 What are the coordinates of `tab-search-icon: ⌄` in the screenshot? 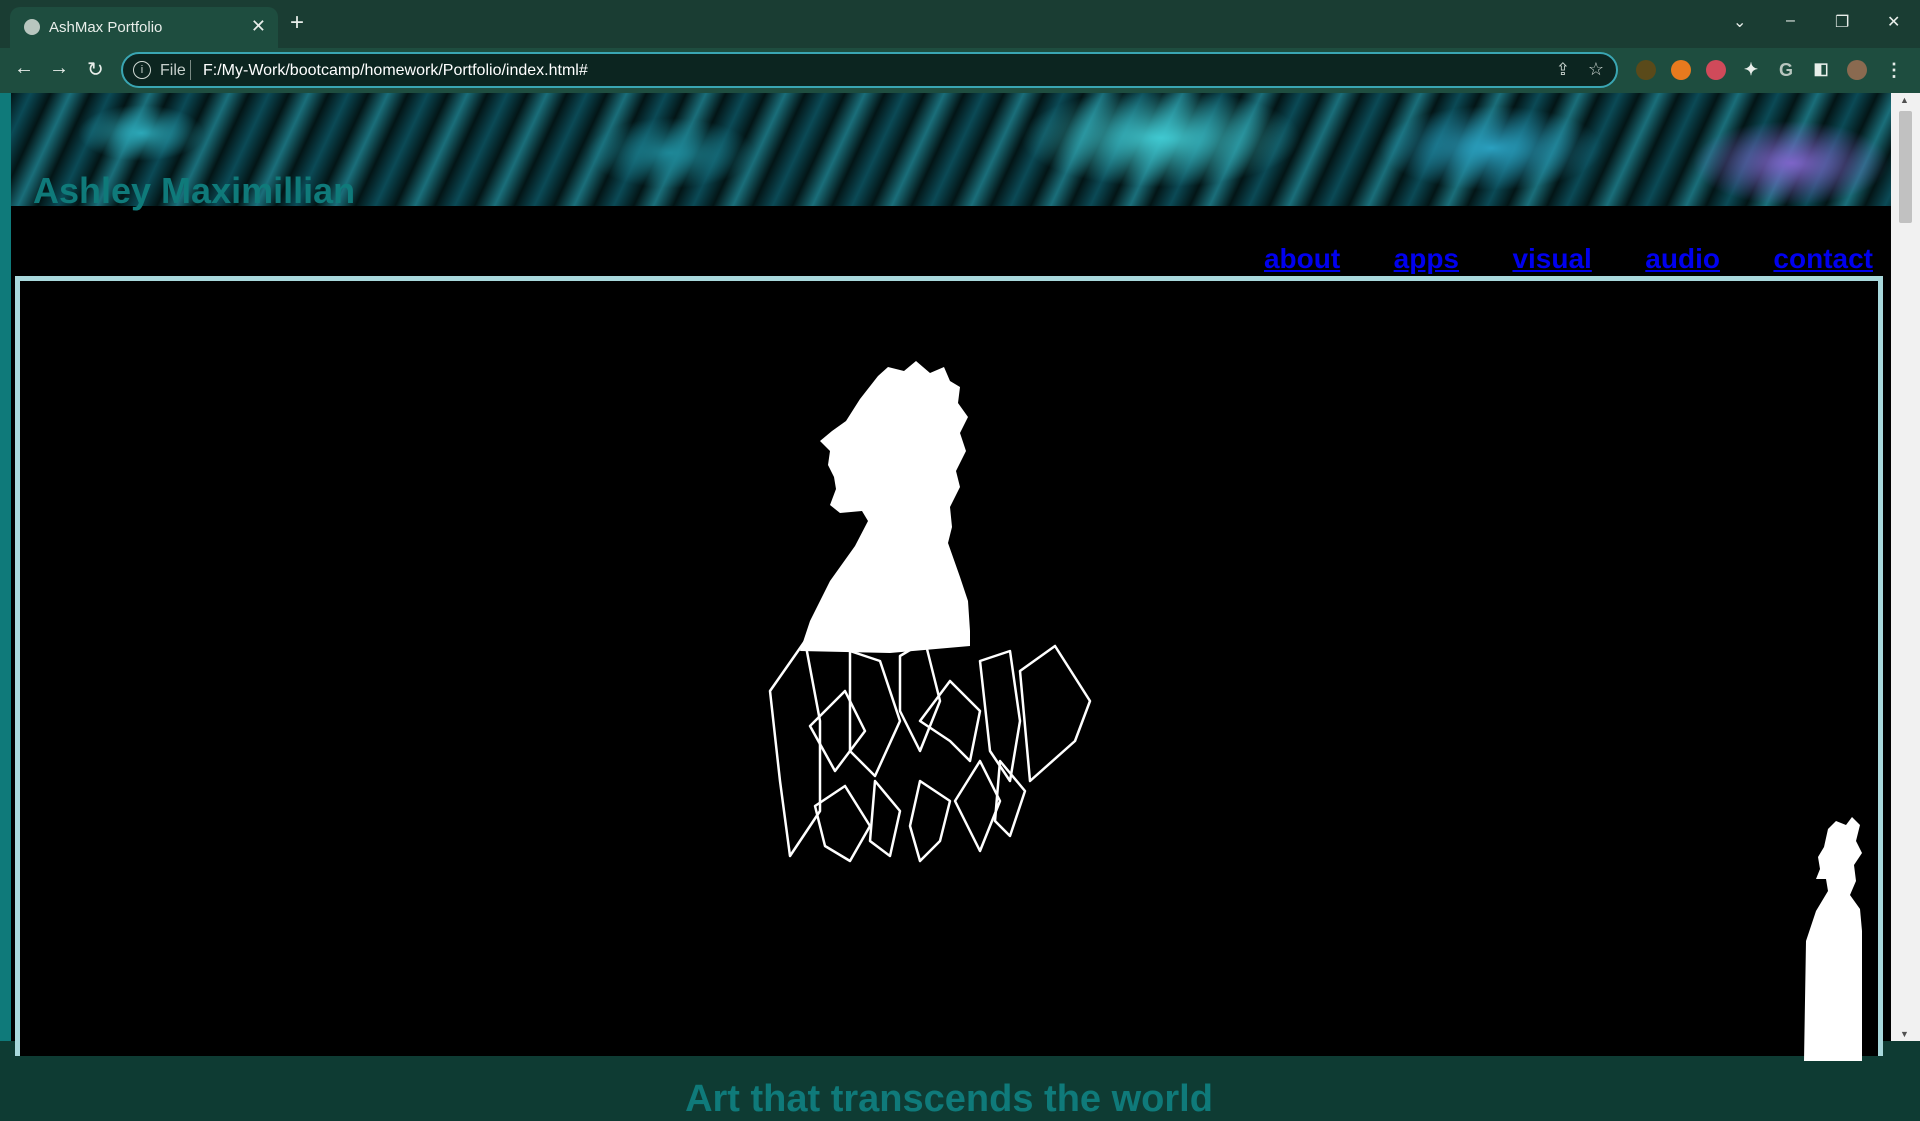 It's located at (1739, 22).